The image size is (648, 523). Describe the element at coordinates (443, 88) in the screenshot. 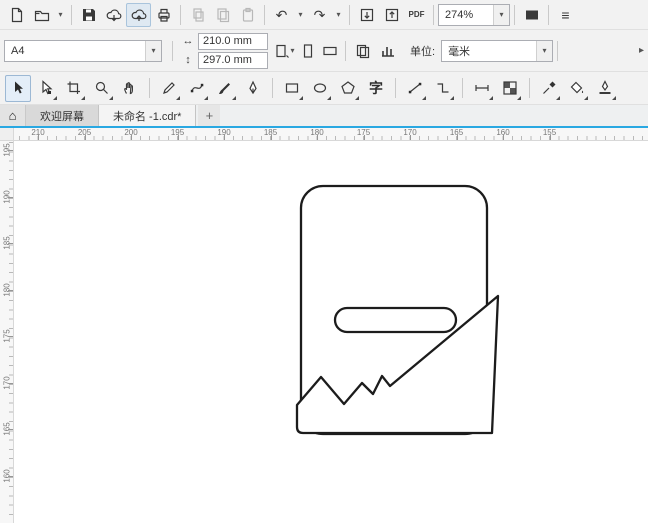

I see `connector-tool` at that location.